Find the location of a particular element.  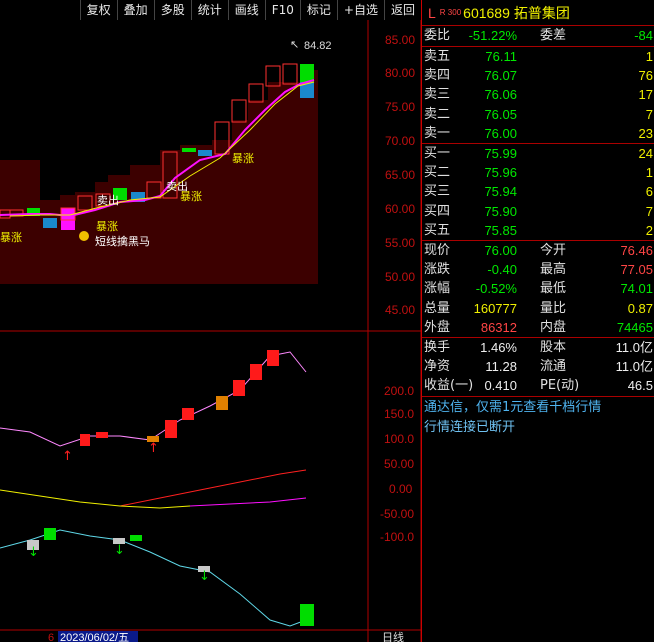

indicator-tick: 200.0 is located at coordinates (399, 391).